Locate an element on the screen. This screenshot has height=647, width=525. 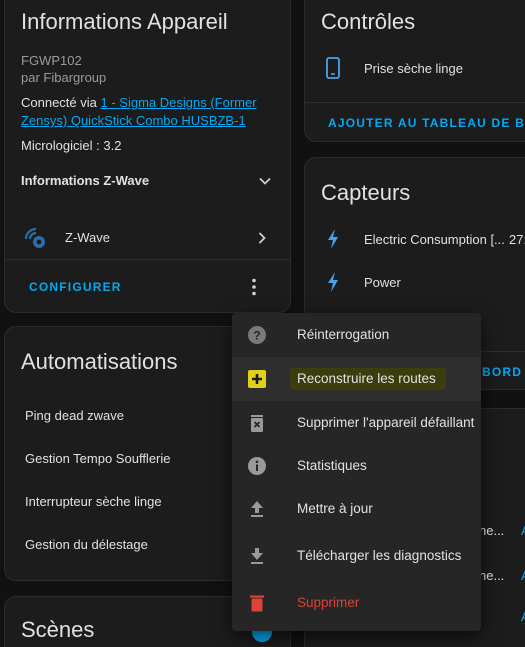
menu-item-remove-failed: Supprimer l'appareil défaillant is located at coordinates (356, 423).